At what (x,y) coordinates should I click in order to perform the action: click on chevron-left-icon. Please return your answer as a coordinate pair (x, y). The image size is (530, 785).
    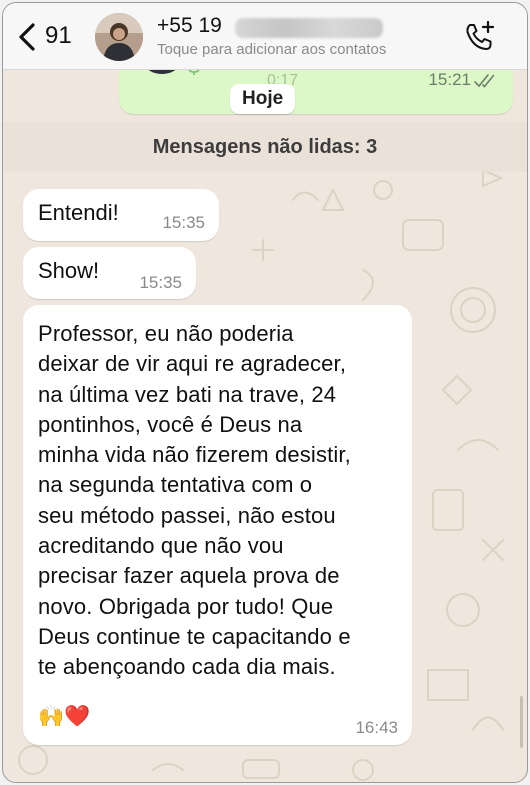
    Looking at the image, I should click on (28, 37).